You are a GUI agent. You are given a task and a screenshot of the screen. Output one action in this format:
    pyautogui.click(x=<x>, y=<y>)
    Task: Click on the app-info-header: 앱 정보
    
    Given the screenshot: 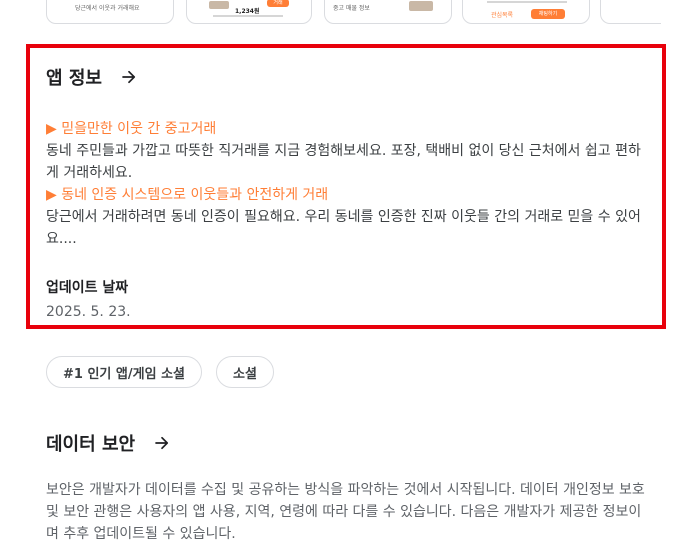 What is the action you would take?
    pyautogui.click(x=92, y=77)
    